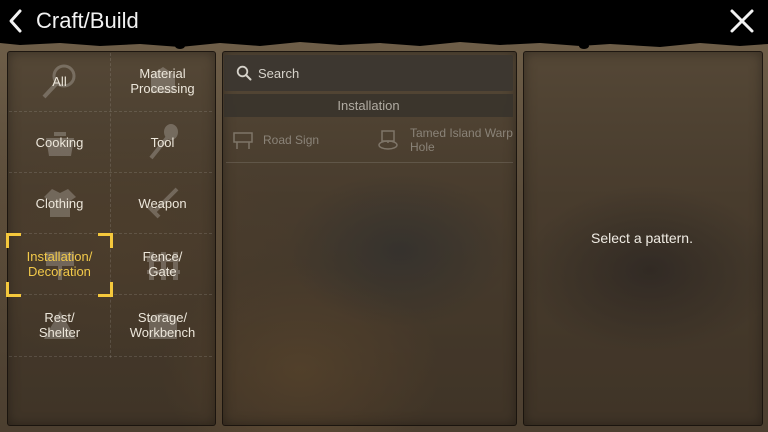 The height and width of the screenshot is (432, 768). I want to click on category-rest-shelter: Rest/ Shelter, so click(59, 325).